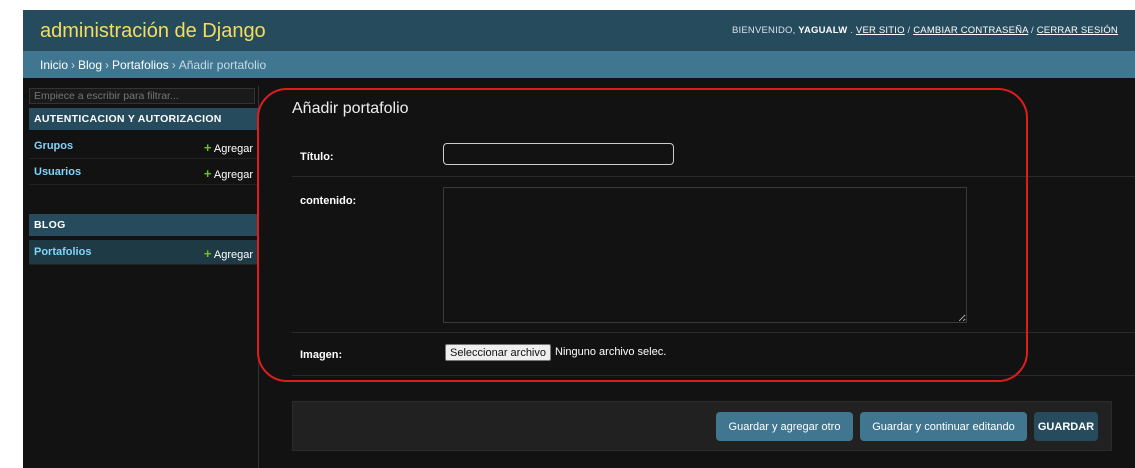 The width and height of the screenshot is (1135, 468). Describe the element at coordinates (705, 255) in the screenshot. I see `contenido-textarea` at that location.